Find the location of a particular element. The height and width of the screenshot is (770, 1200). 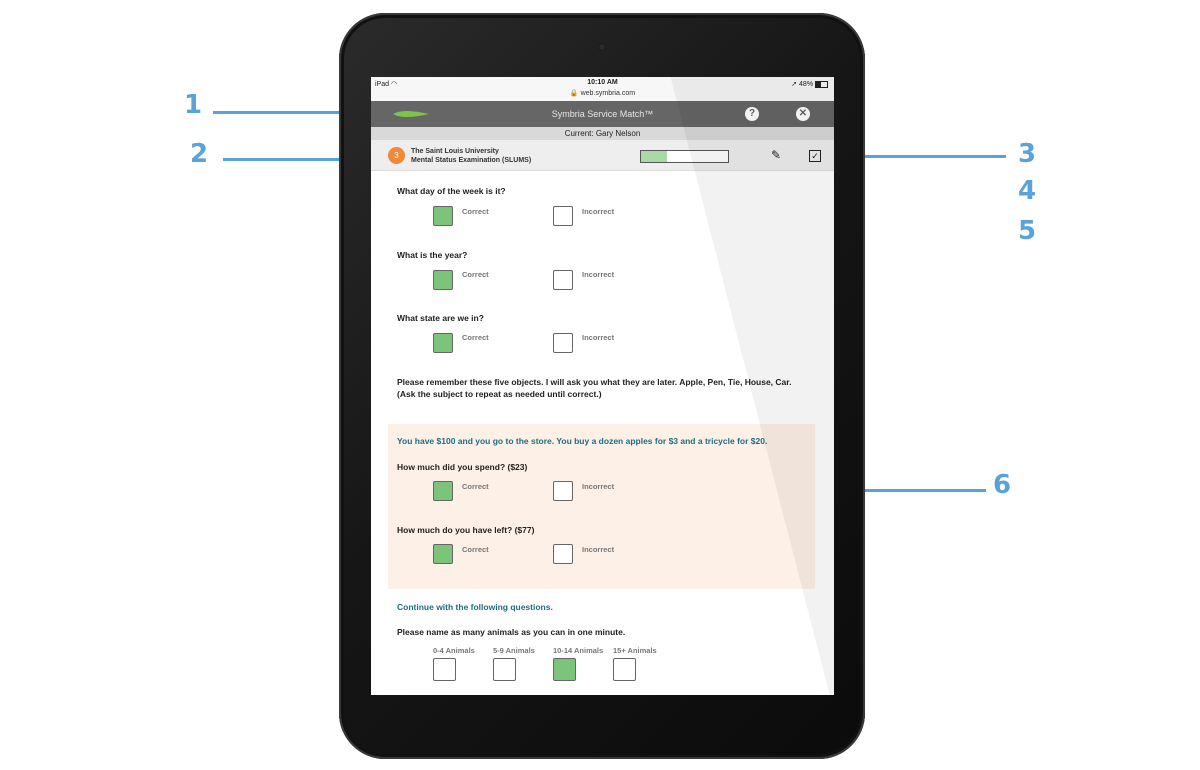

callout-5: 5 is located at coordinates (1027, 231).